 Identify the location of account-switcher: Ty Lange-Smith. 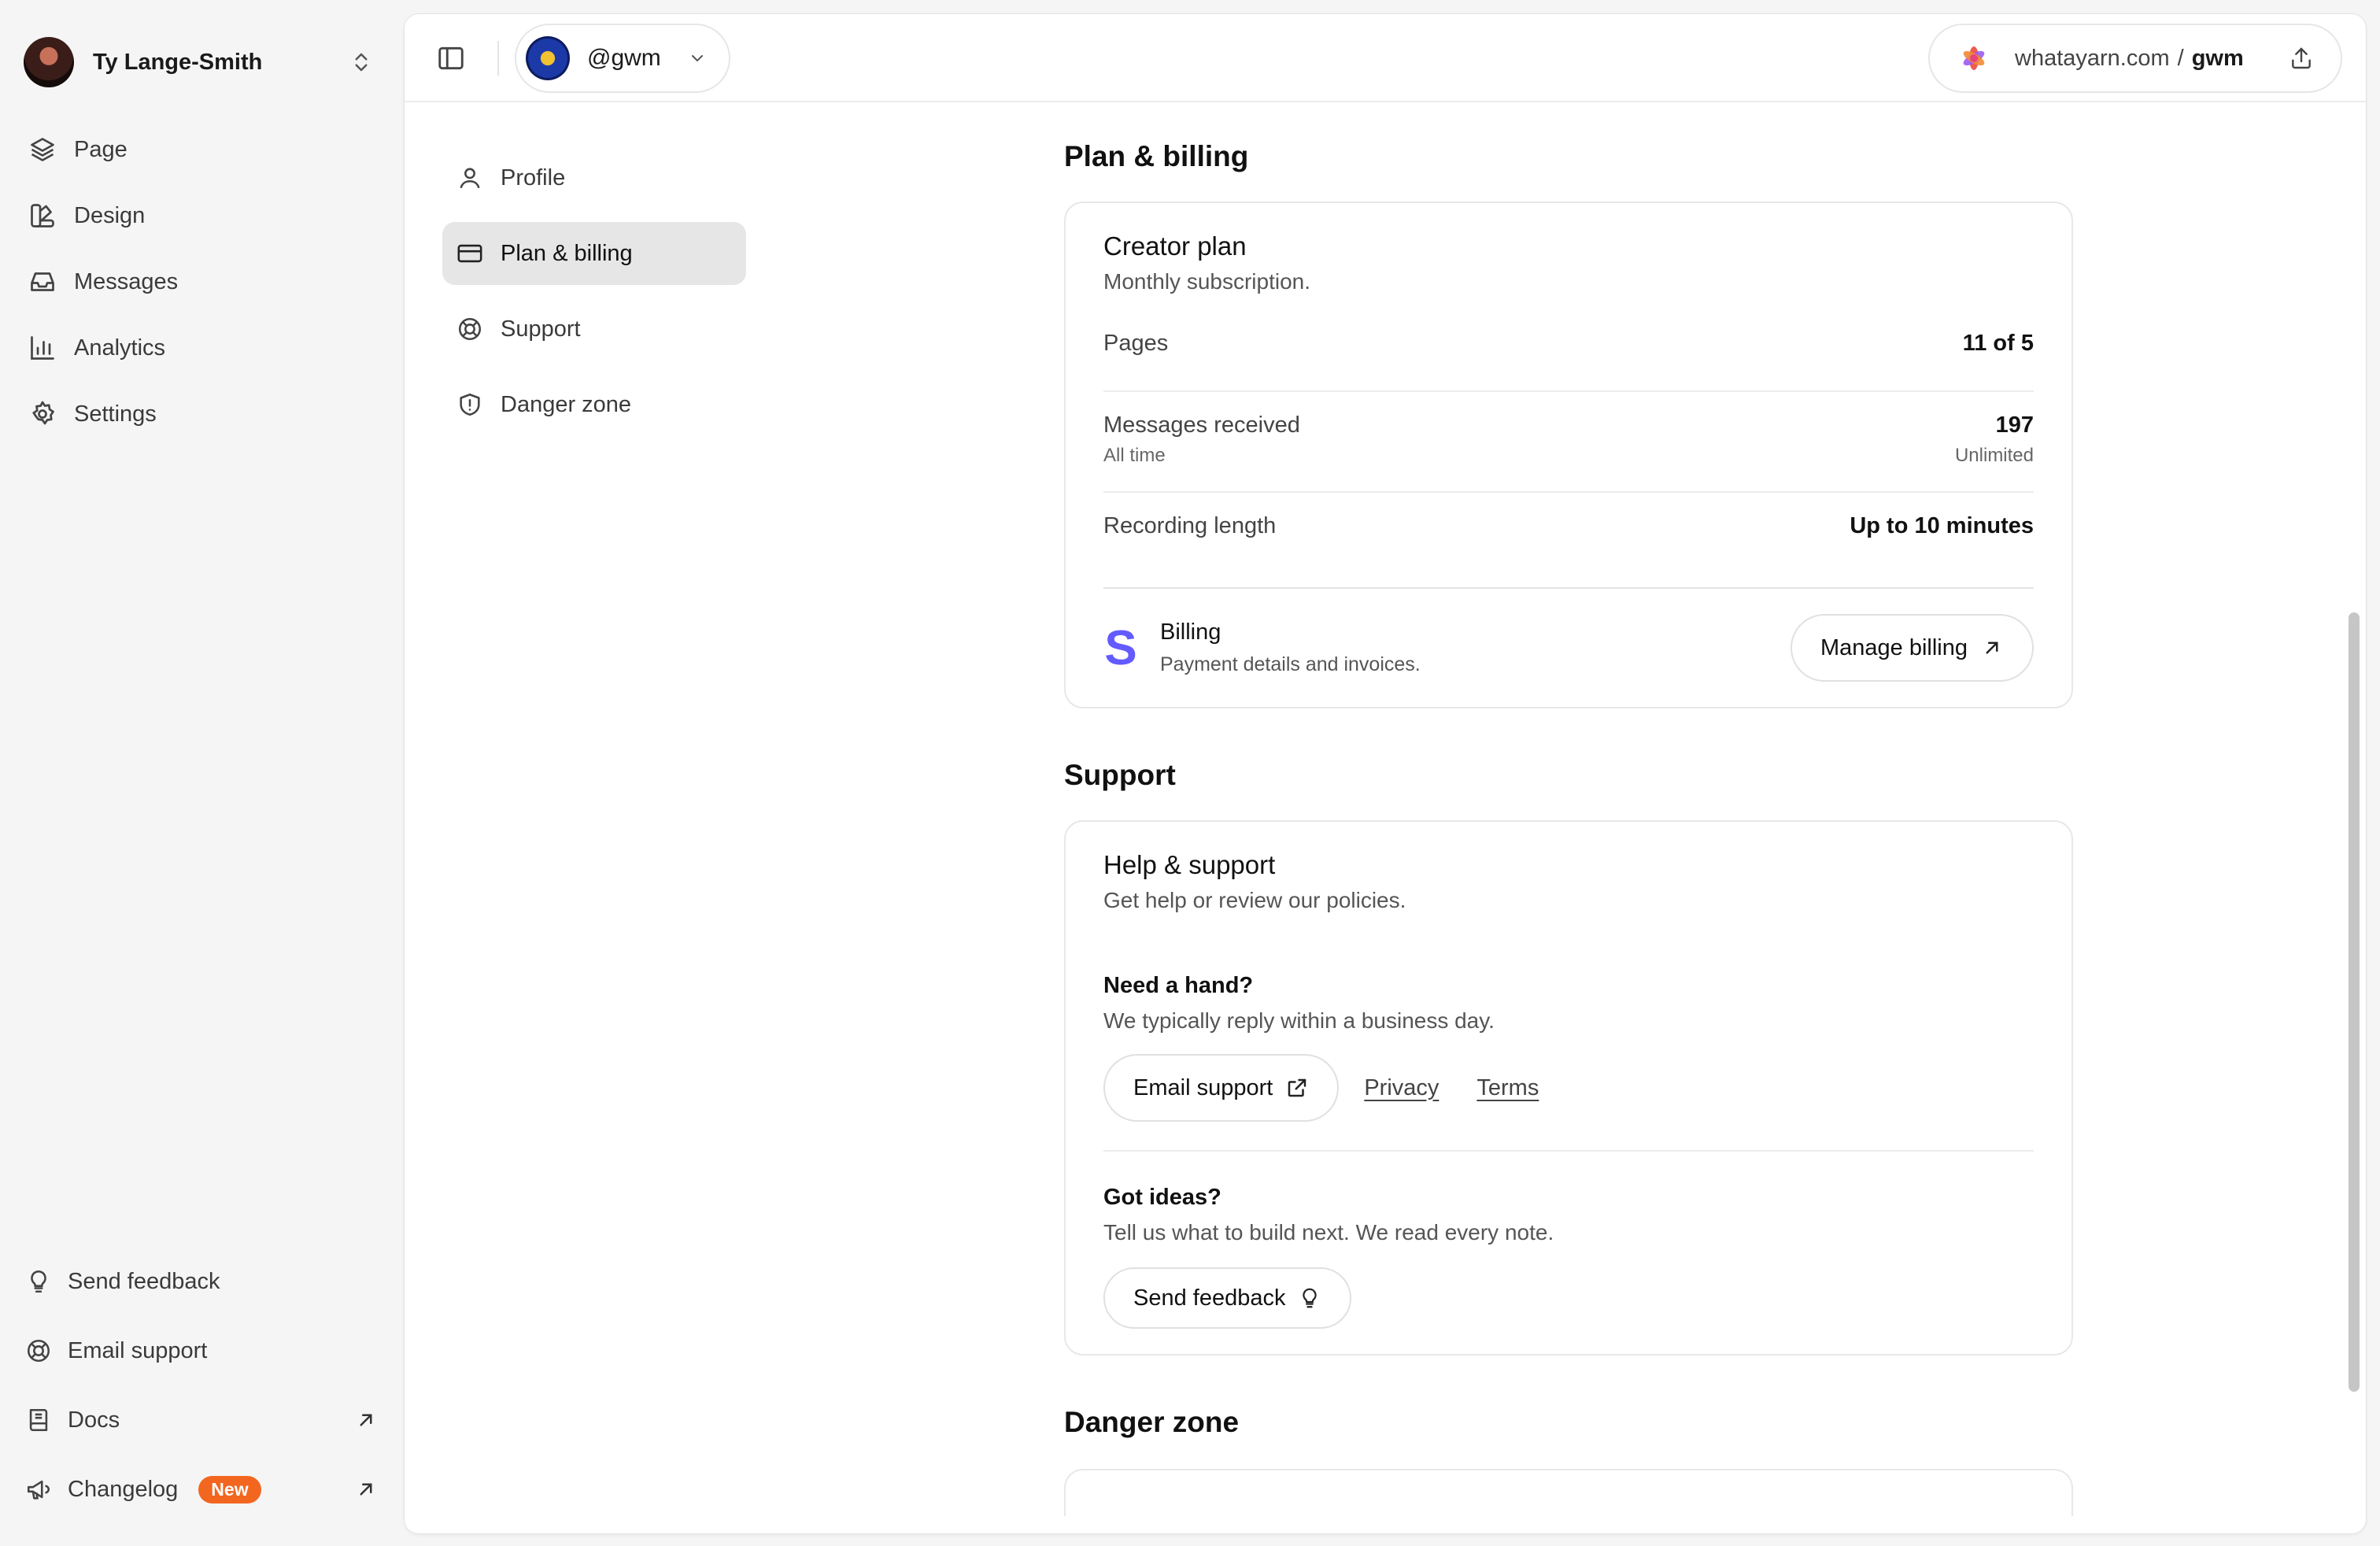
(203, 62).